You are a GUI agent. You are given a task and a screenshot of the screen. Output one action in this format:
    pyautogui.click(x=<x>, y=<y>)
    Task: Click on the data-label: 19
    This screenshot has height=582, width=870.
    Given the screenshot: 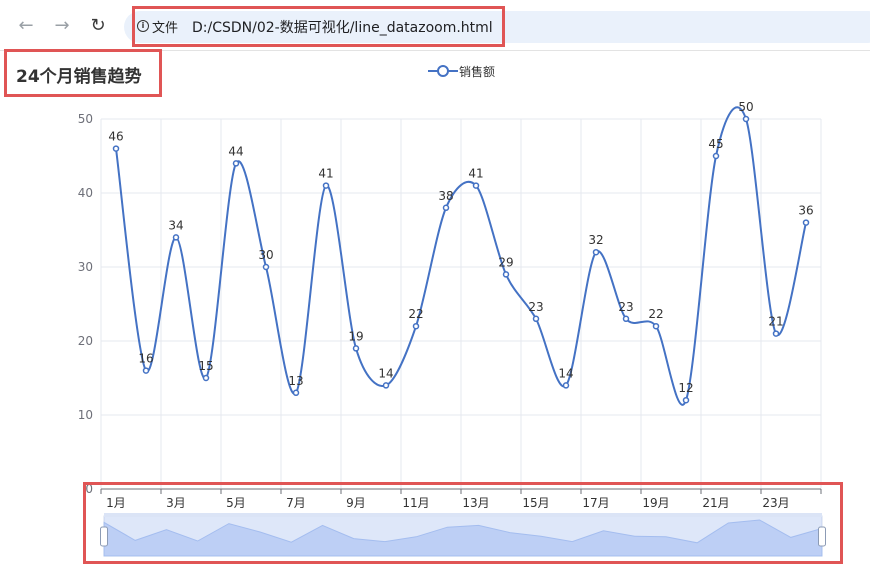 What is the action you would take?
    pyautogui.click(x=355, y=336)
    